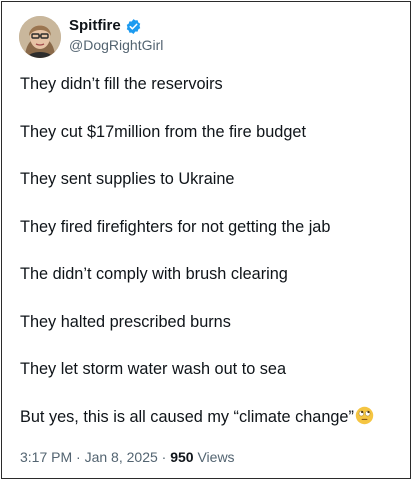 Image resolution: width=414 pixels, height=482 pixels. I want to click on avatar, so click(40, 37).